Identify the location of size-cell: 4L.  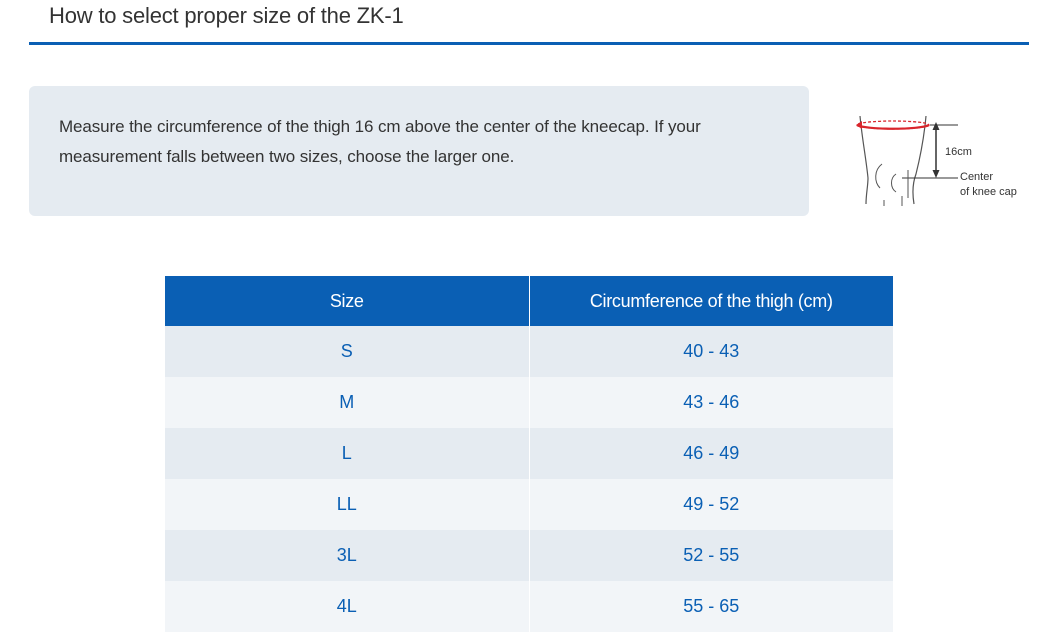
(347, 606).